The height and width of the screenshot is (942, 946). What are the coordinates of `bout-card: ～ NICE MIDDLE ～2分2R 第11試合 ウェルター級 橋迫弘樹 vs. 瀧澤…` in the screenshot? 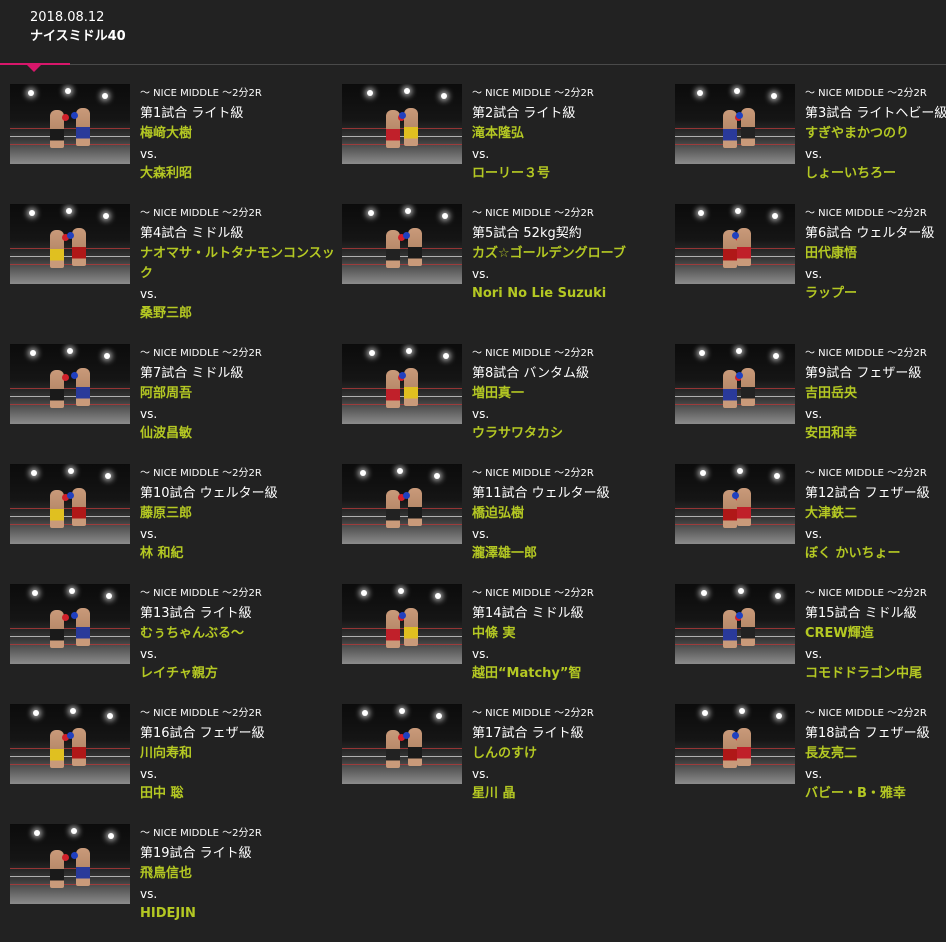 It's located at (507, 523).